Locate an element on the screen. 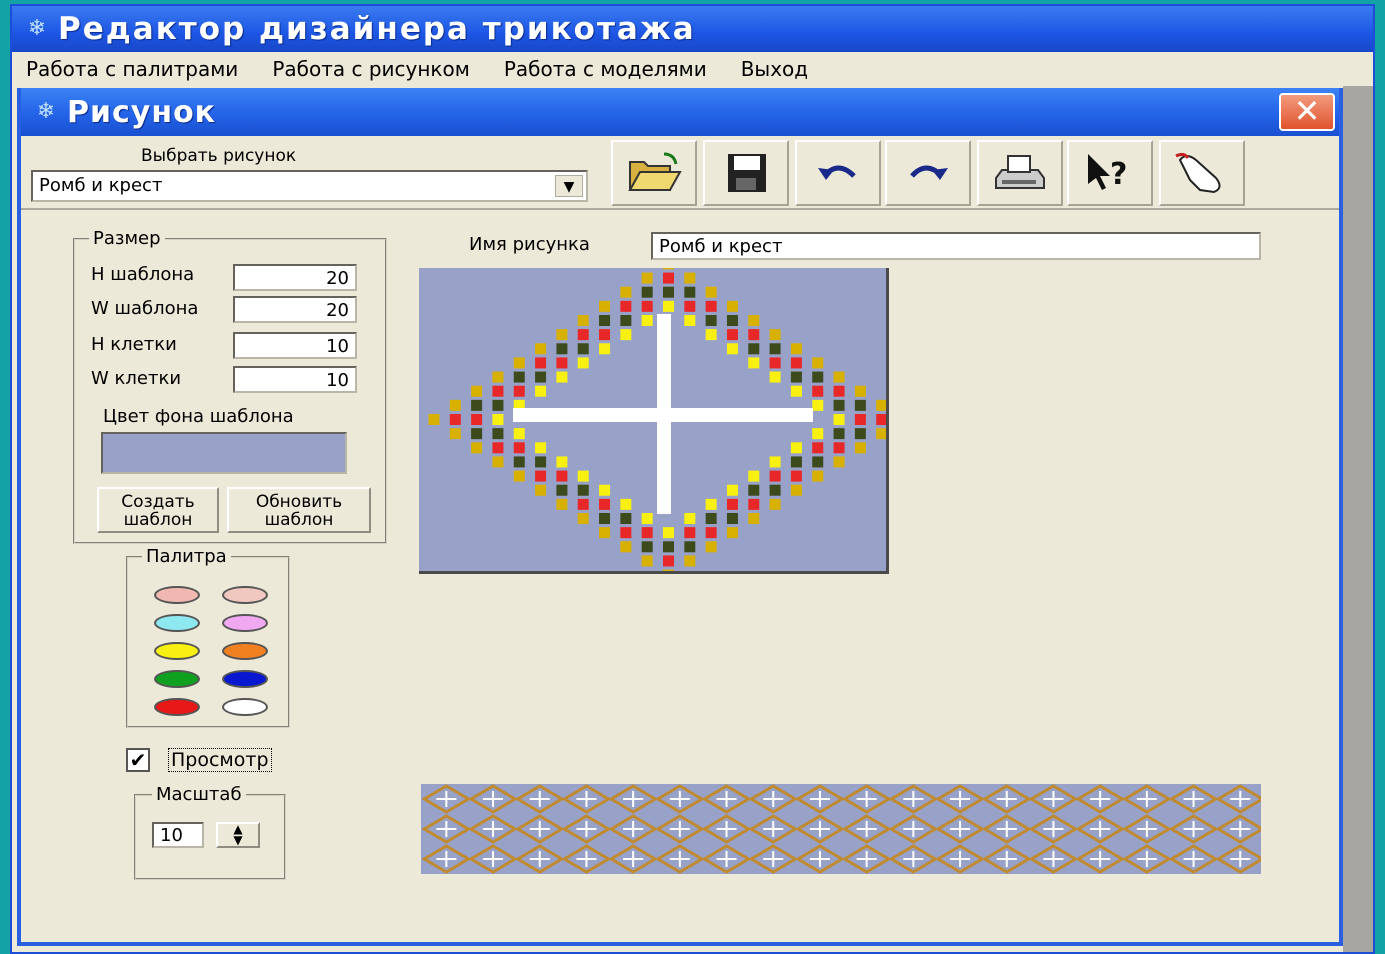 This screenshot has width=1385, height=954. help-button: ? is located at coordinates (1110, 173).